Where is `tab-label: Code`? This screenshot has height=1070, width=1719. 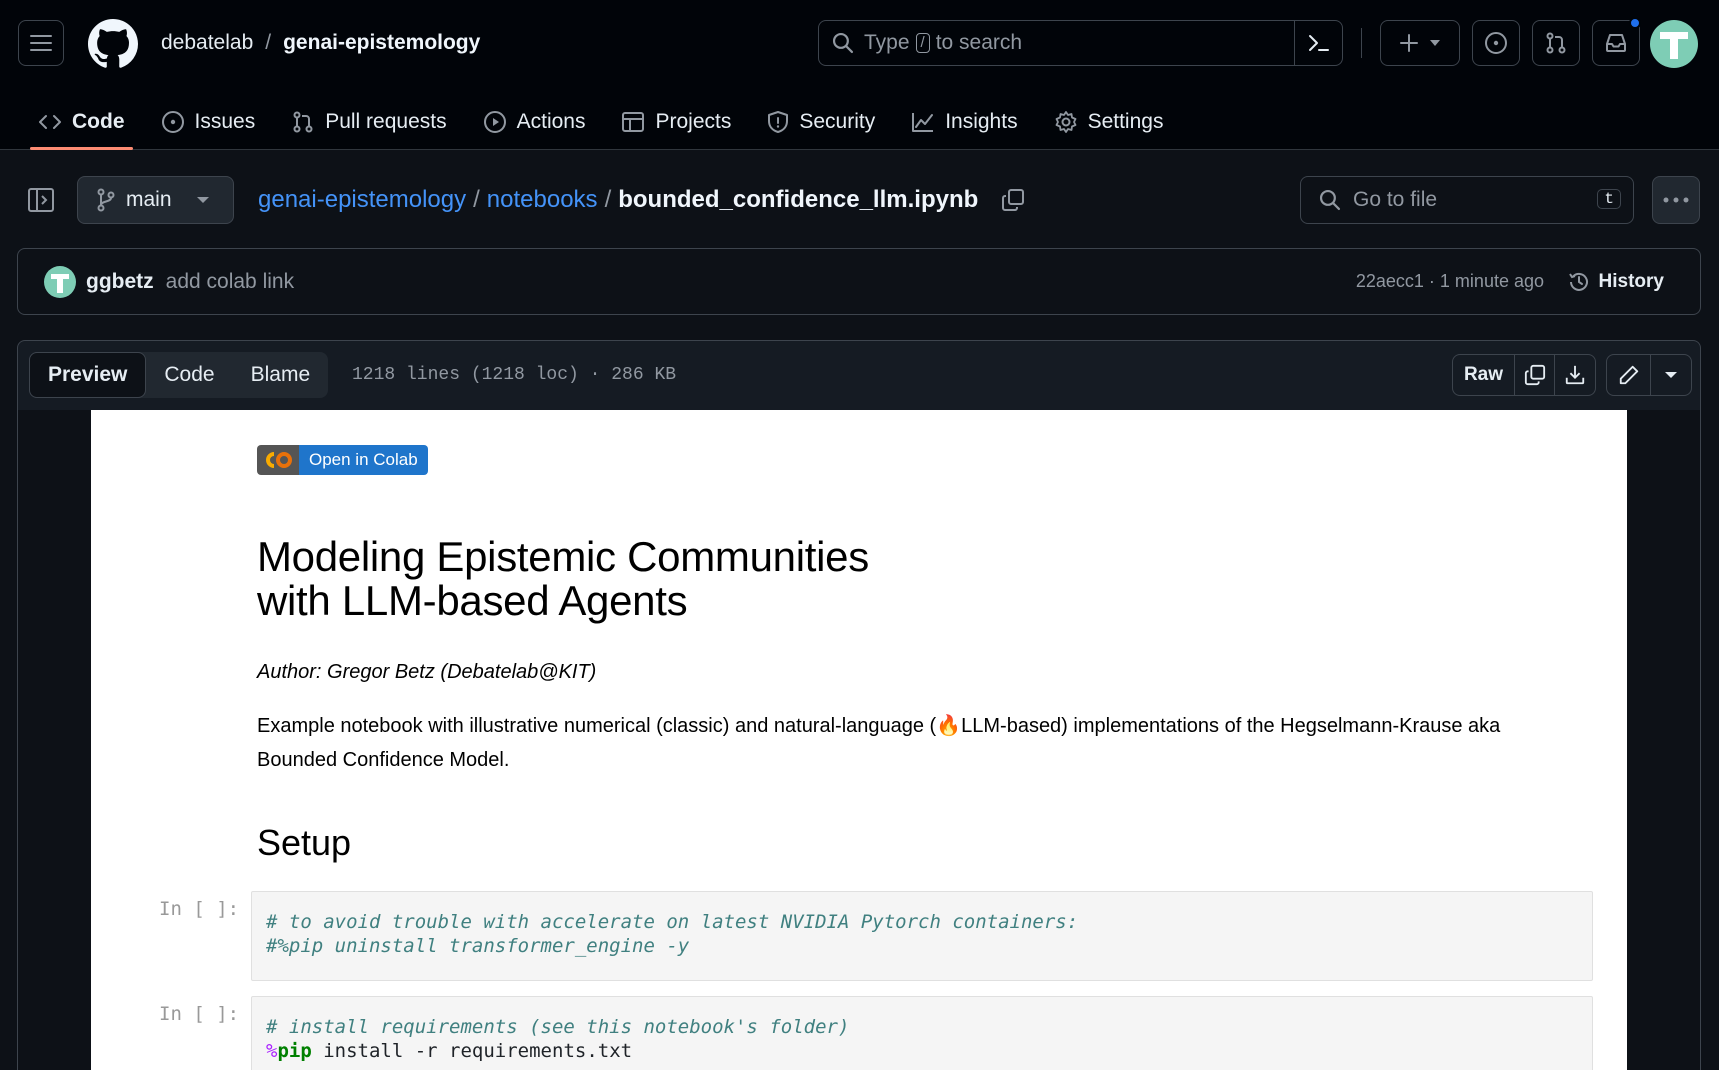 tab-label: Code is located at coordinates (98, 121).